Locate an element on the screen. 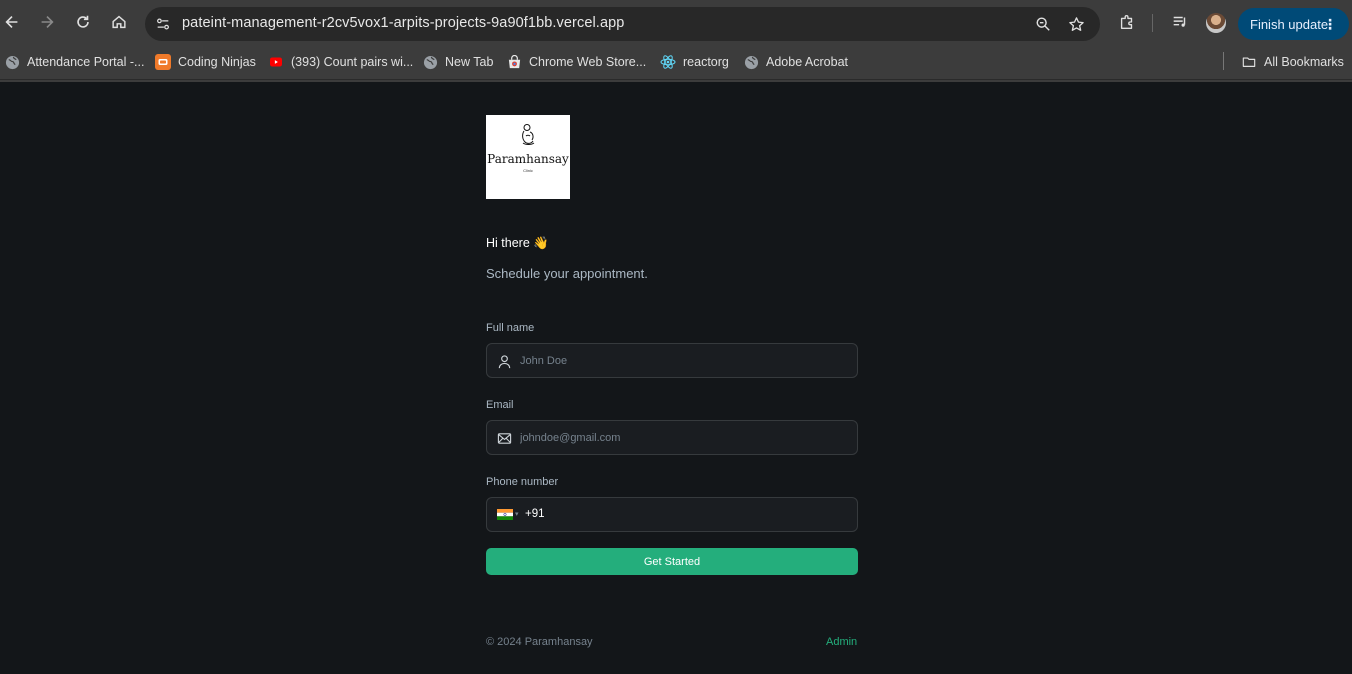 The image size is (1352, 674). reload-icon is located at coordinates (83, 21).